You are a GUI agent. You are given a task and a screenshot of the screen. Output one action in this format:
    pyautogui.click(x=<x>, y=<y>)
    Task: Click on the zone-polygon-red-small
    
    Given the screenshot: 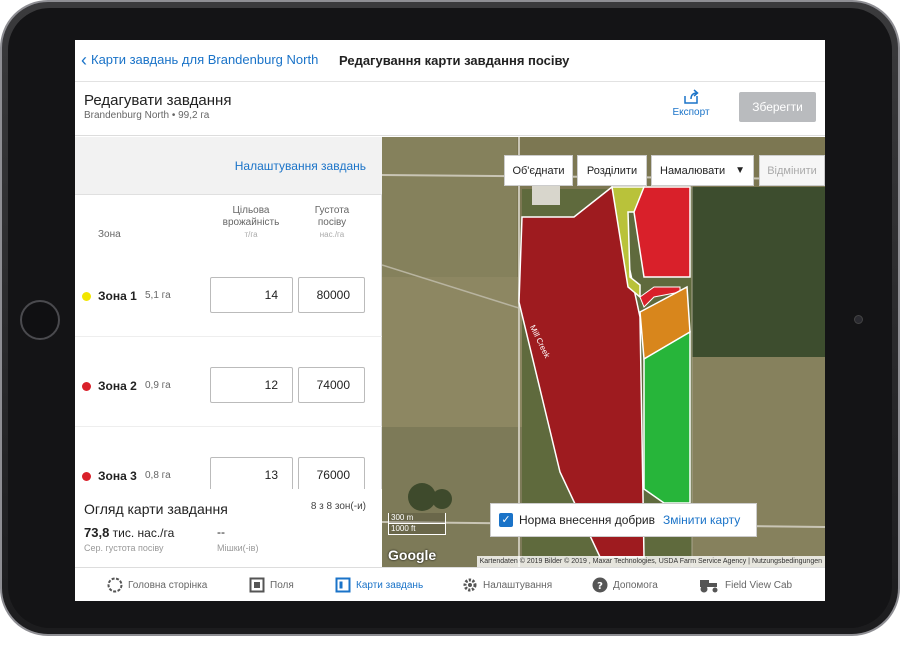 What is the action you would take?
    pyautogui.click(x=662, y=232)
    